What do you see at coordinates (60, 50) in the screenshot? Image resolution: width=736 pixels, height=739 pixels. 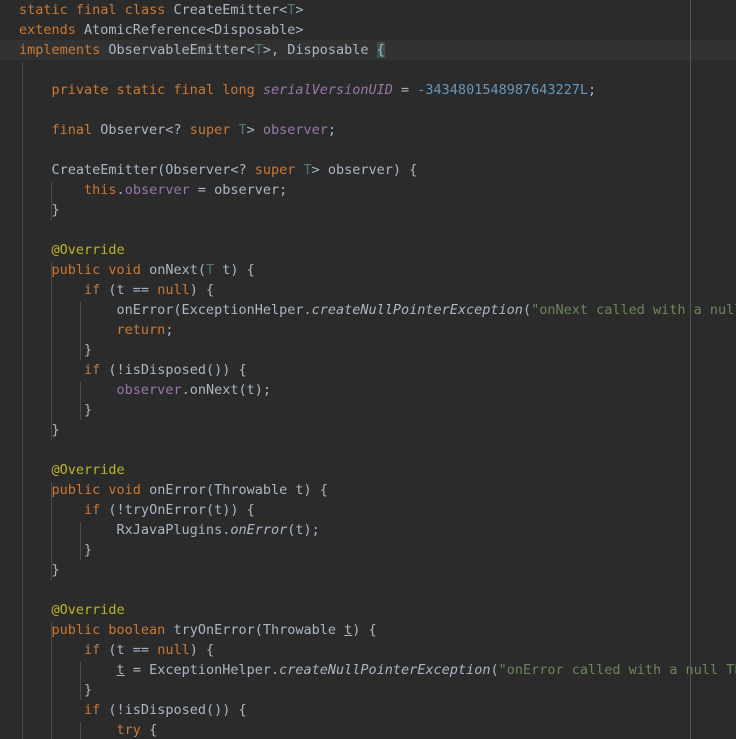 I see `token: implements` at bounding box center [60, 50].